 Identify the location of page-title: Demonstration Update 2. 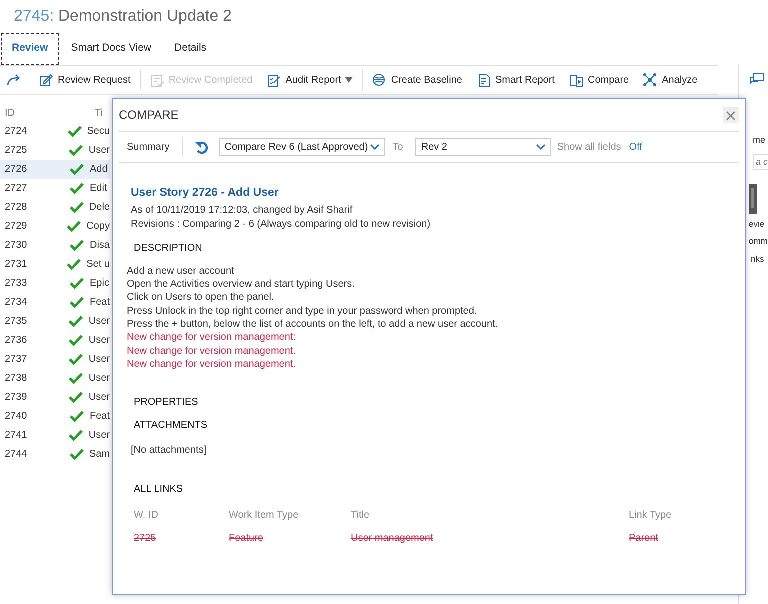
(145, 16).